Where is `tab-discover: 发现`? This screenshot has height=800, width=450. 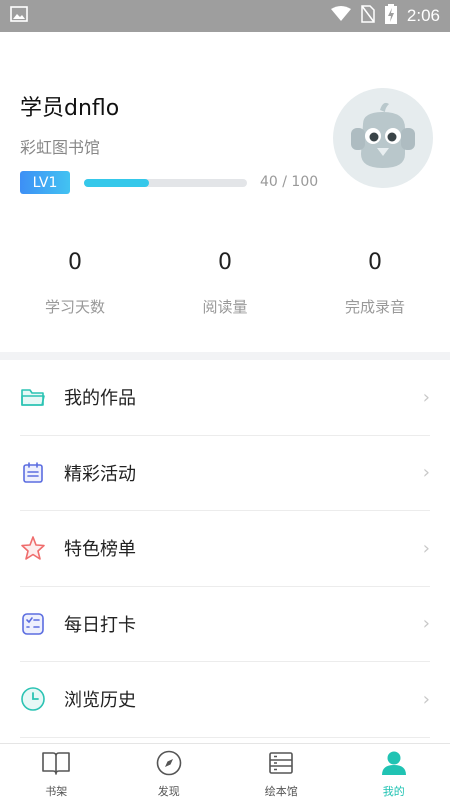 tab-discover: 发现 is located at coordinates (169, 772).